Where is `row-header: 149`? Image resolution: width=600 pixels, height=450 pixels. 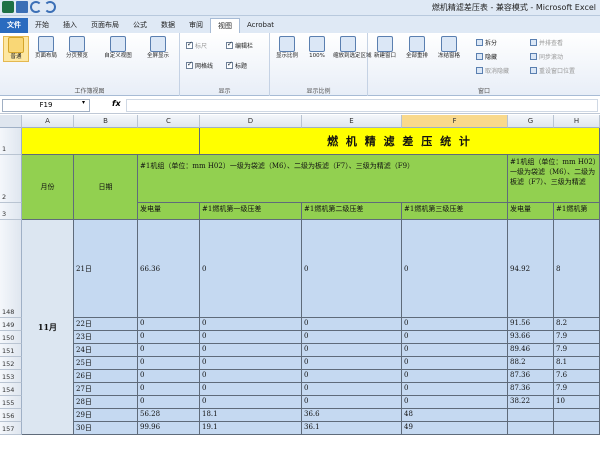
row-header: 149 is located at coordinates (11, 324).